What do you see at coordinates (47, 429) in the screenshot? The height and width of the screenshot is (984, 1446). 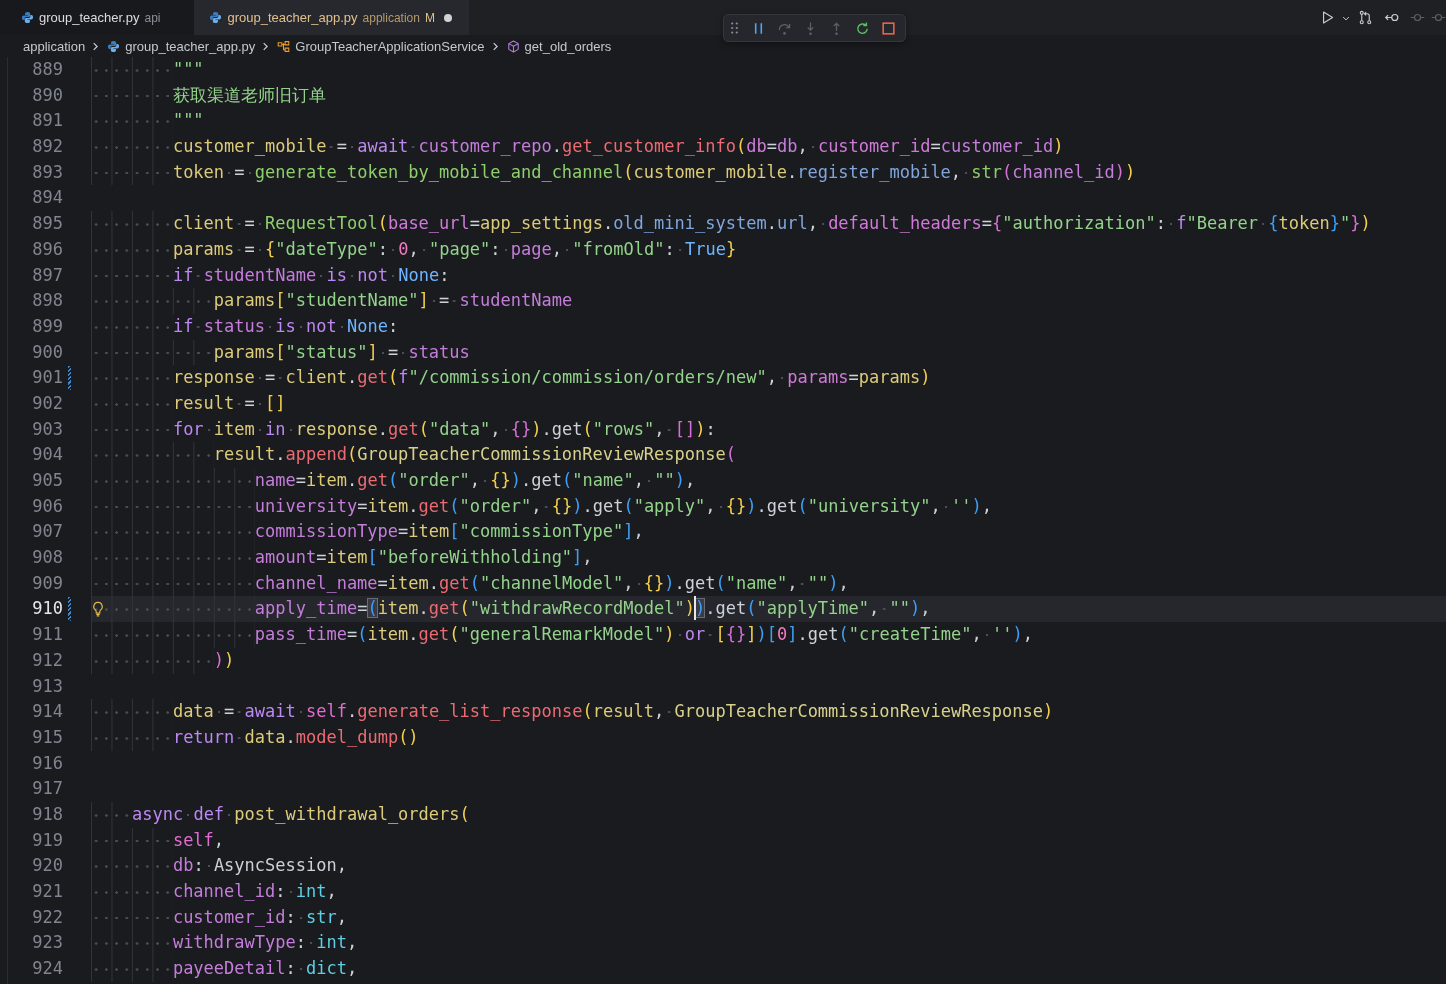 I see `line-number: 903` at bounding box center [47, 429].